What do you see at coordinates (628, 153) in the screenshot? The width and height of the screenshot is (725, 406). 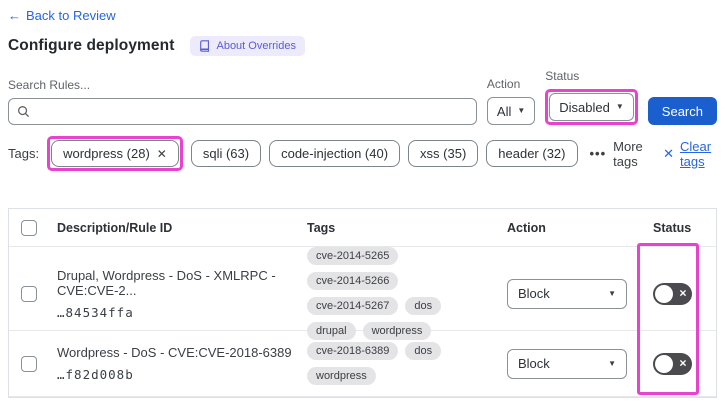 I see `more-tags-label: More tags` at bounding box center [628, 153].